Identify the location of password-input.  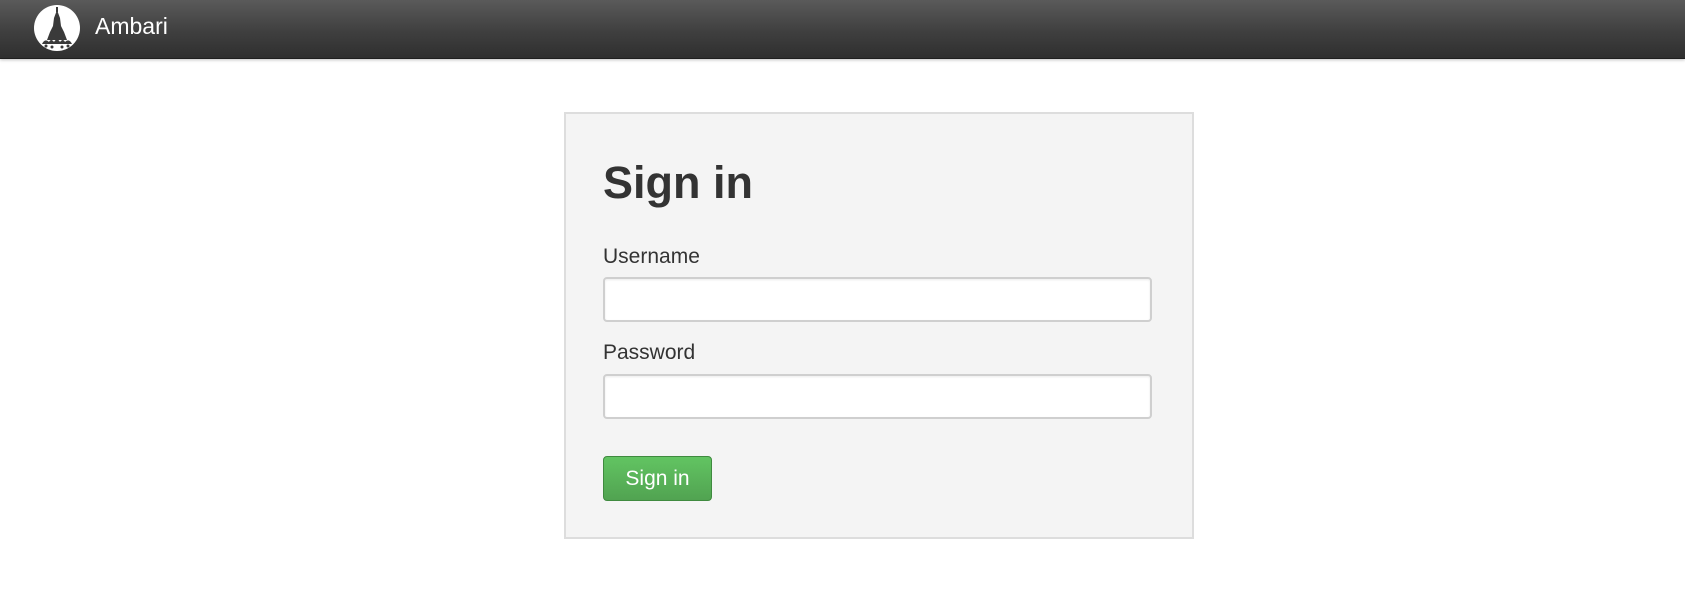
(877, 396).